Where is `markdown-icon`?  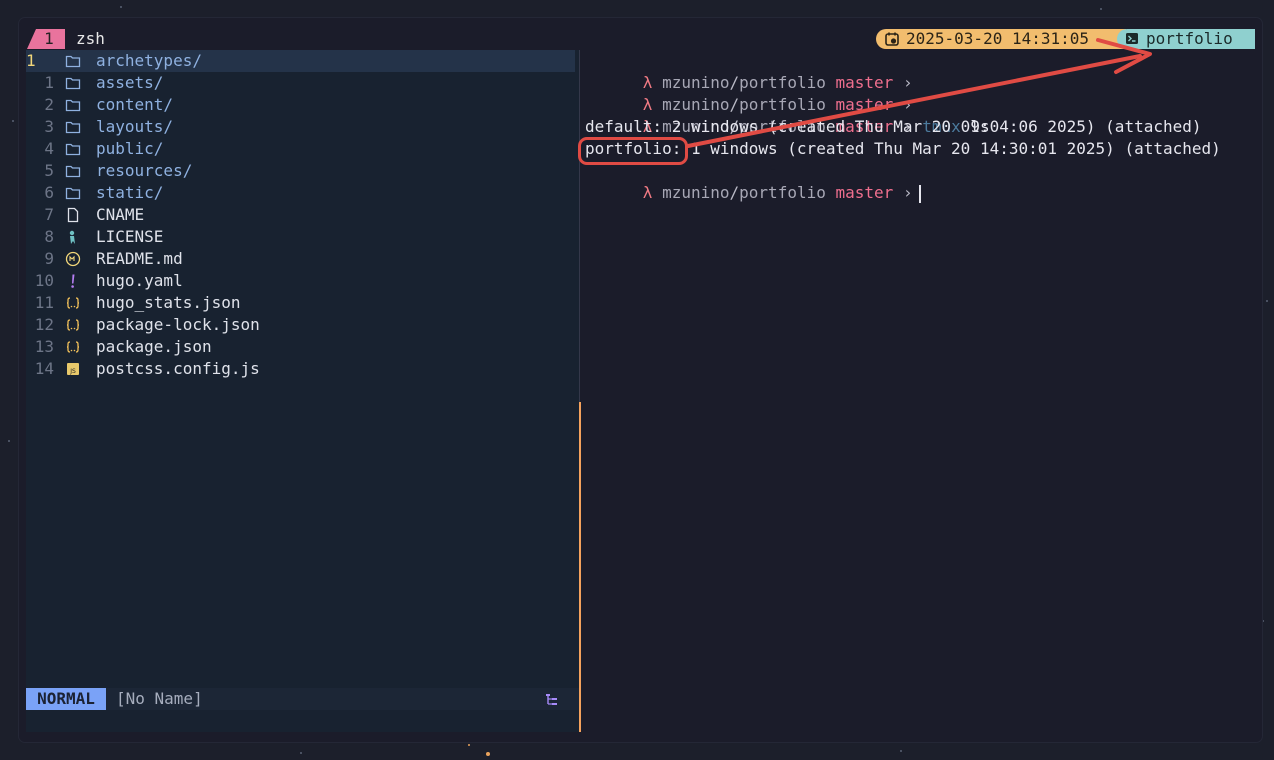 markdown-icon is located at coordinates (73, 259).